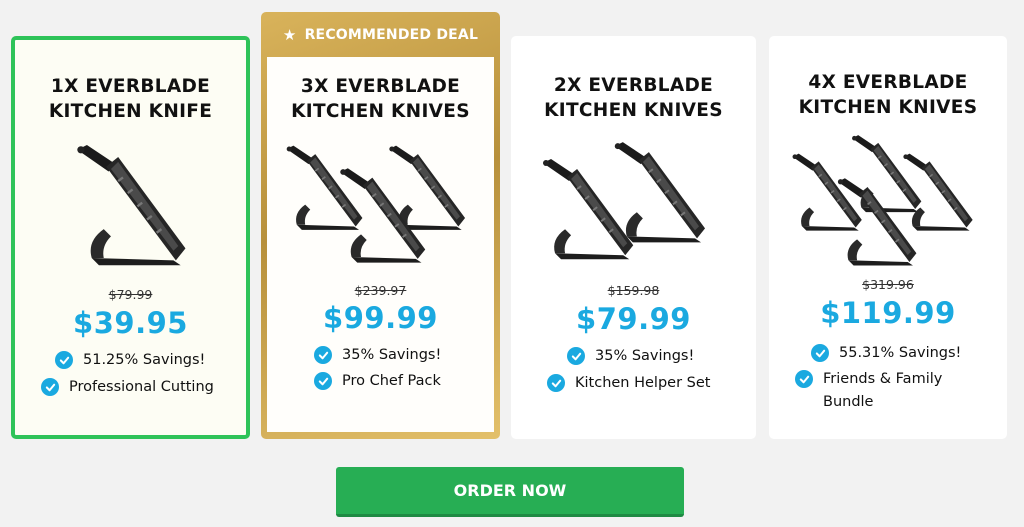 This screenshot has height=527, width=1024. I want to click on current-price: $119.99, so click(888, 313).